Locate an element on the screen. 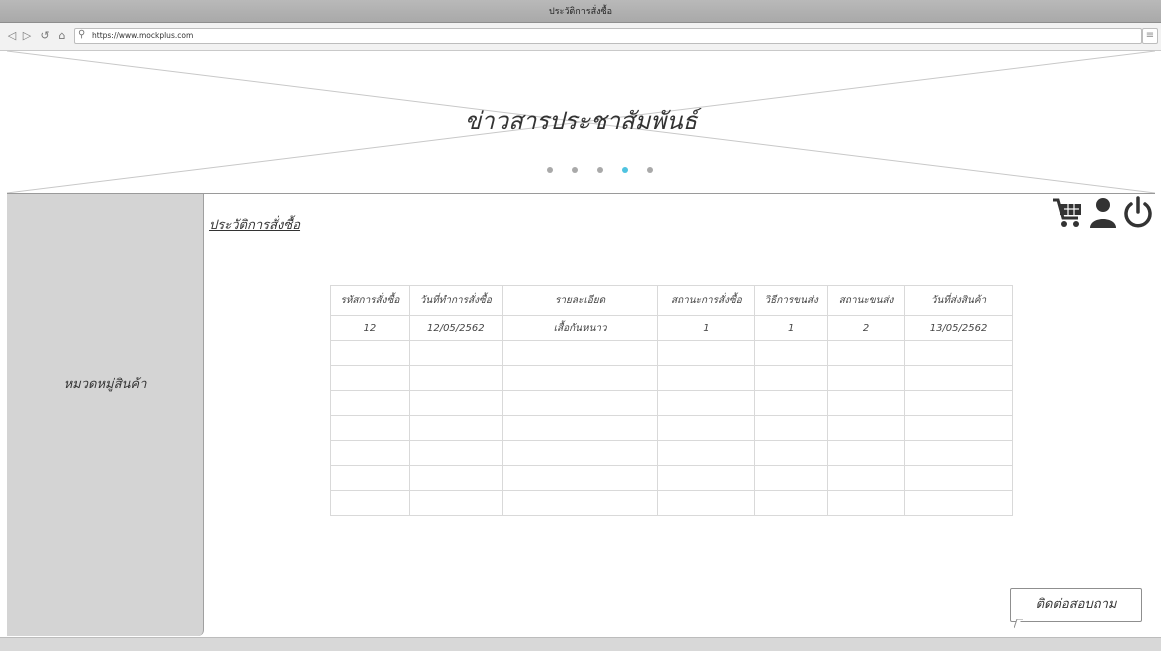 This screenshot has height=651, width=1161. home-icon: ⌂ is located at coordinates (62, 36).